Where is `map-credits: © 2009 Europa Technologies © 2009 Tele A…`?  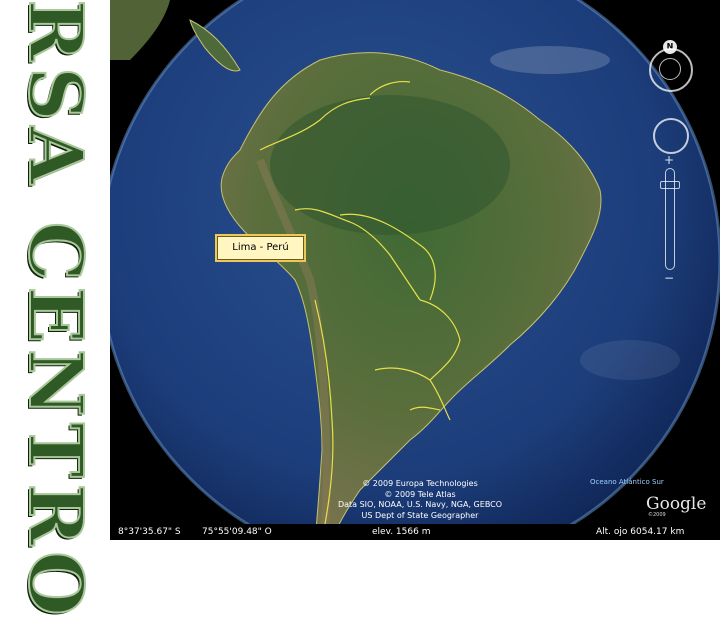
map-credits: © 2009 Europa Technologies © 2009 Tele A… is located at coordinates (420, 500).